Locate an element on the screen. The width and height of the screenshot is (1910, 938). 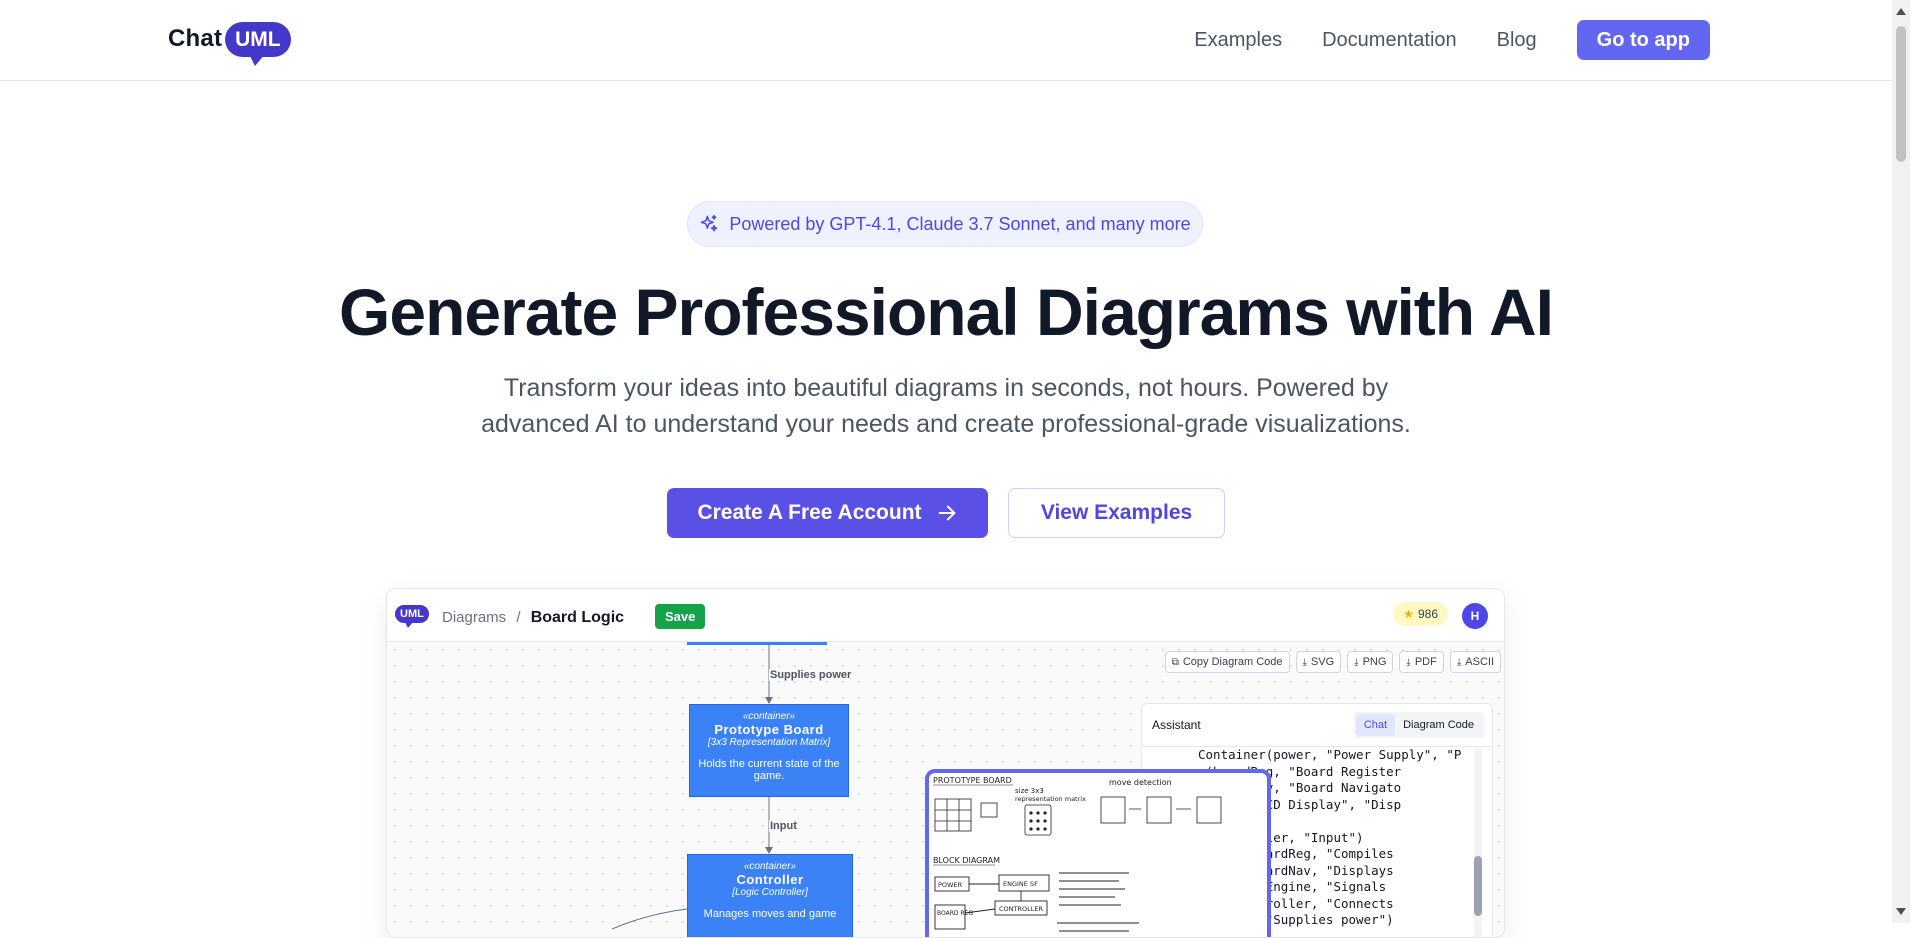
page-scrollbar is located at coordinates (1901, 461).